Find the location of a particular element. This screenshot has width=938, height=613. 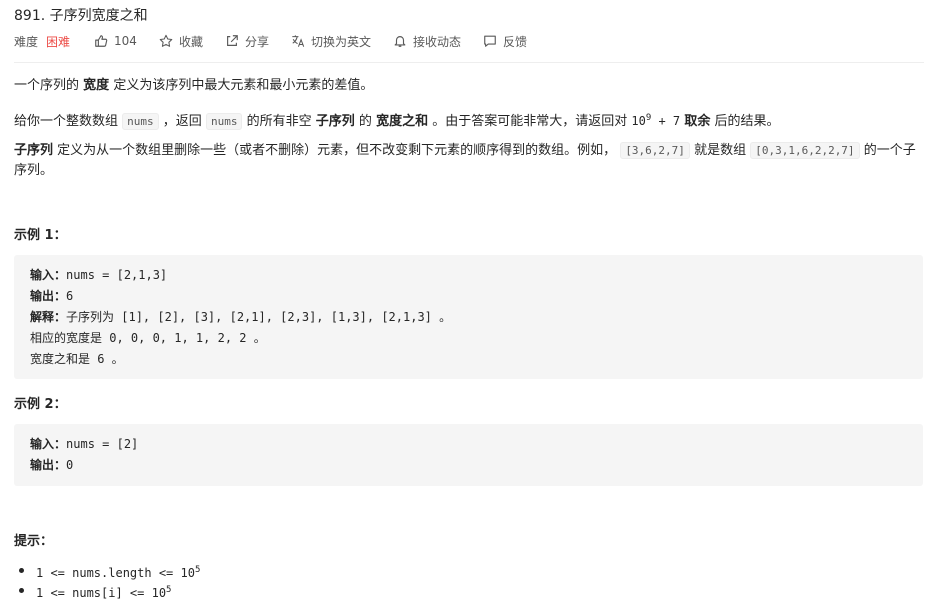

text: 的 is located at coordinates (365, 121).